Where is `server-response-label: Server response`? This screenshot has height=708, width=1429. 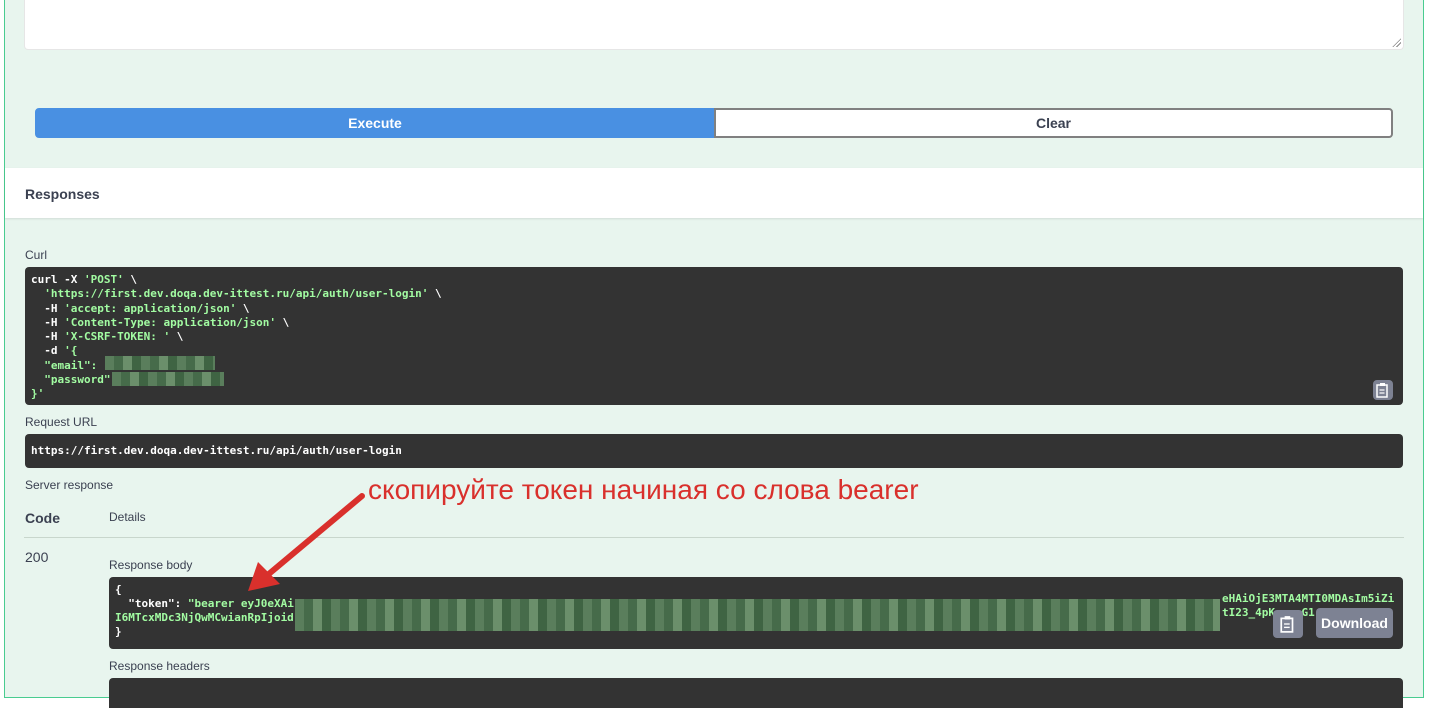 server-response-label: Server response is located at coordinates (69, 485).